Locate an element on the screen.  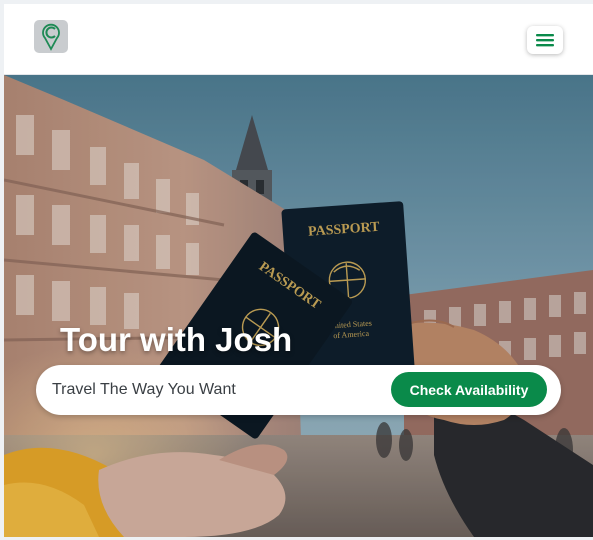
site-header is located at coordinates (298, 39).